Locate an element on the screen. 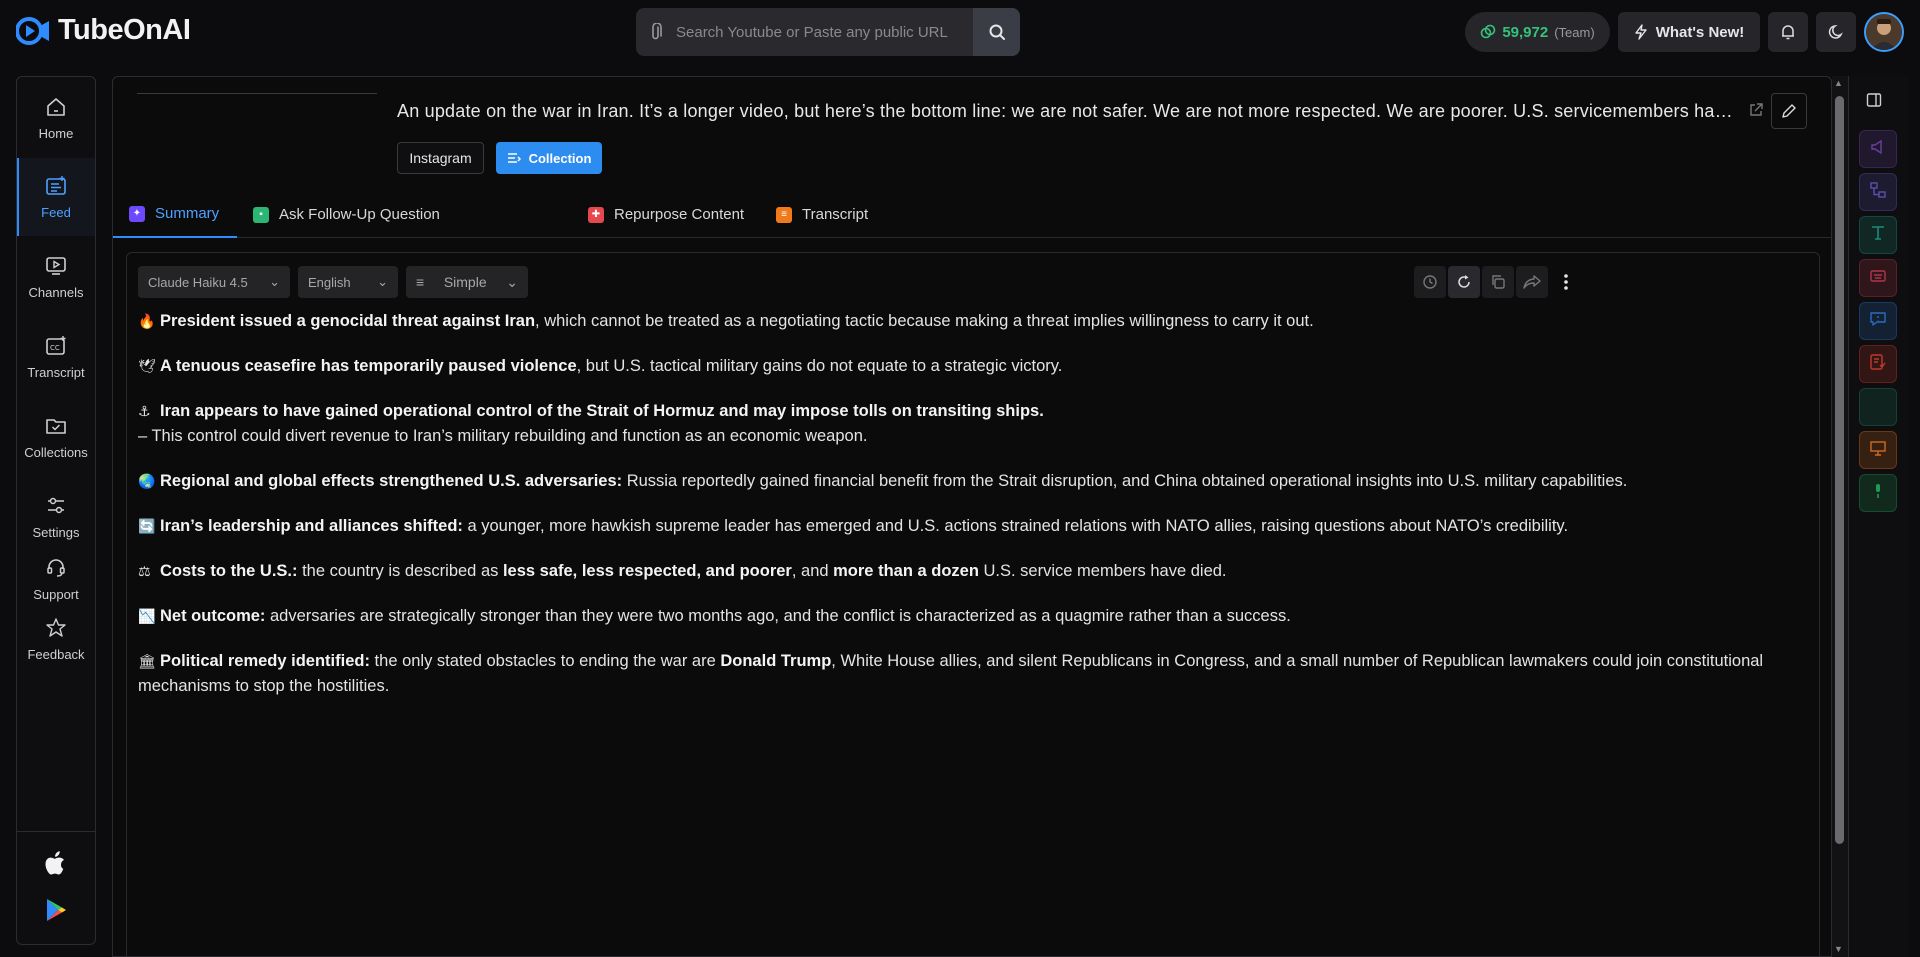 The height and width of the screenshot is (957, 1920). feed-icon is located at coordinates (56, 185).